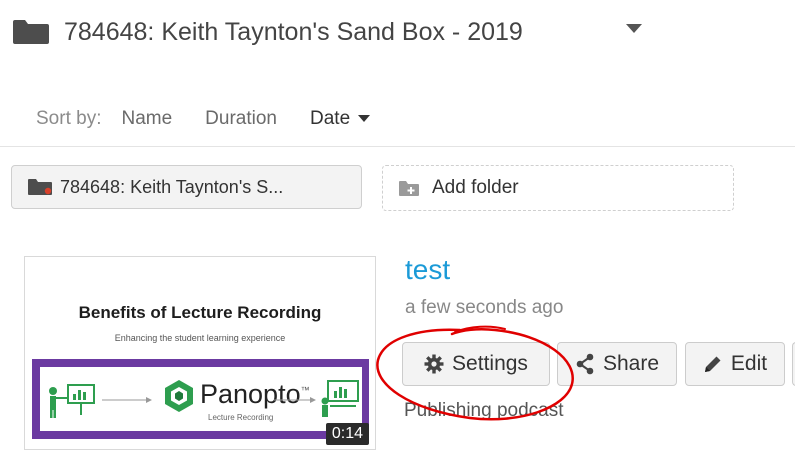 The height and width of the screenshot is (450, 795). Describe the element at coordinates (179, 396) in the screenshot. I see `panopto-logo-icon` at that location.